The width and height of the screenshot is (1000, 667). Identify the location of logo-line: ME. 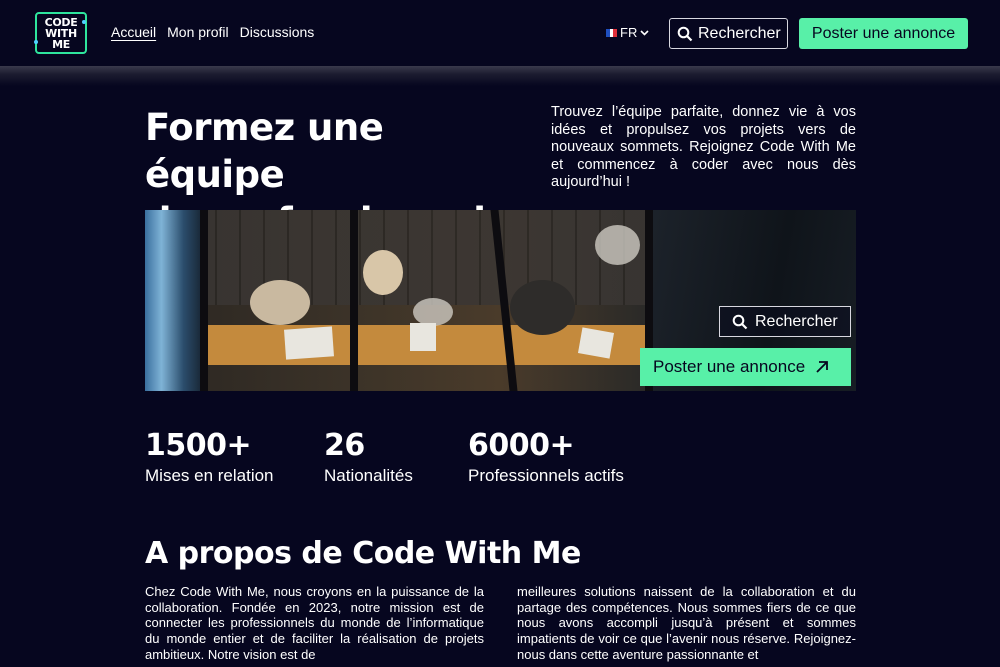
(61, 44).